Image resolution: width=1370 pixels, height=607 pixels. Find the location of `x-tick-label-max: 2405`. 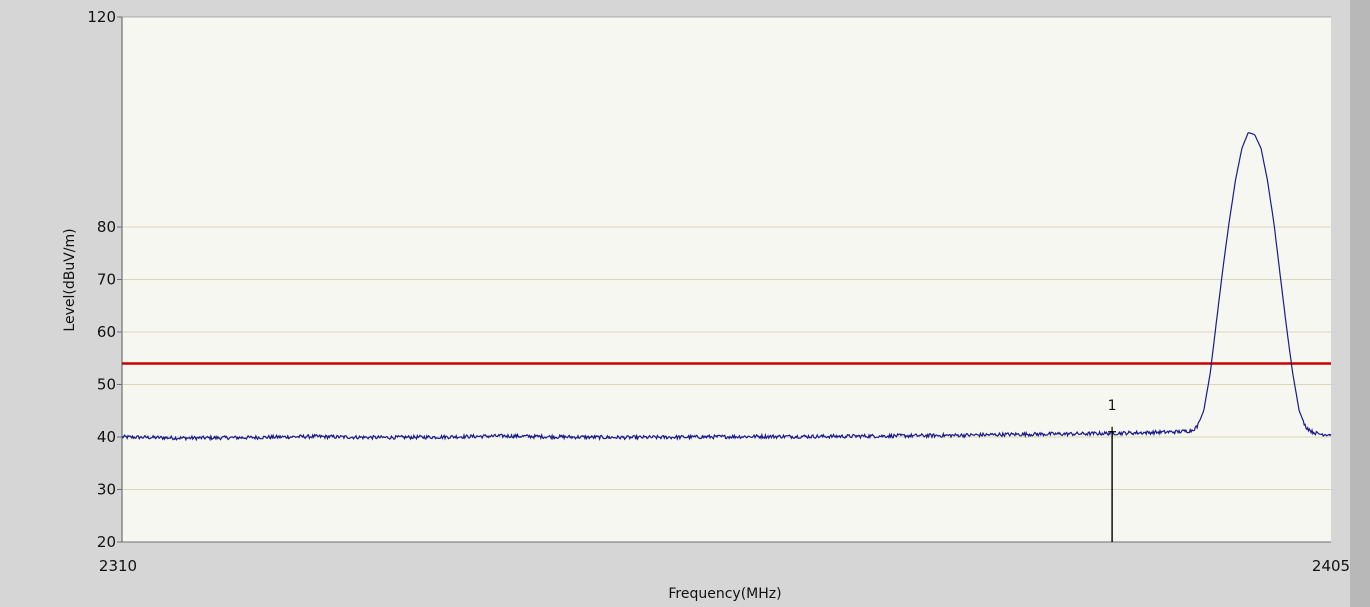

x-tick-label-max: 2405 is located at coordinates (1331, 566).